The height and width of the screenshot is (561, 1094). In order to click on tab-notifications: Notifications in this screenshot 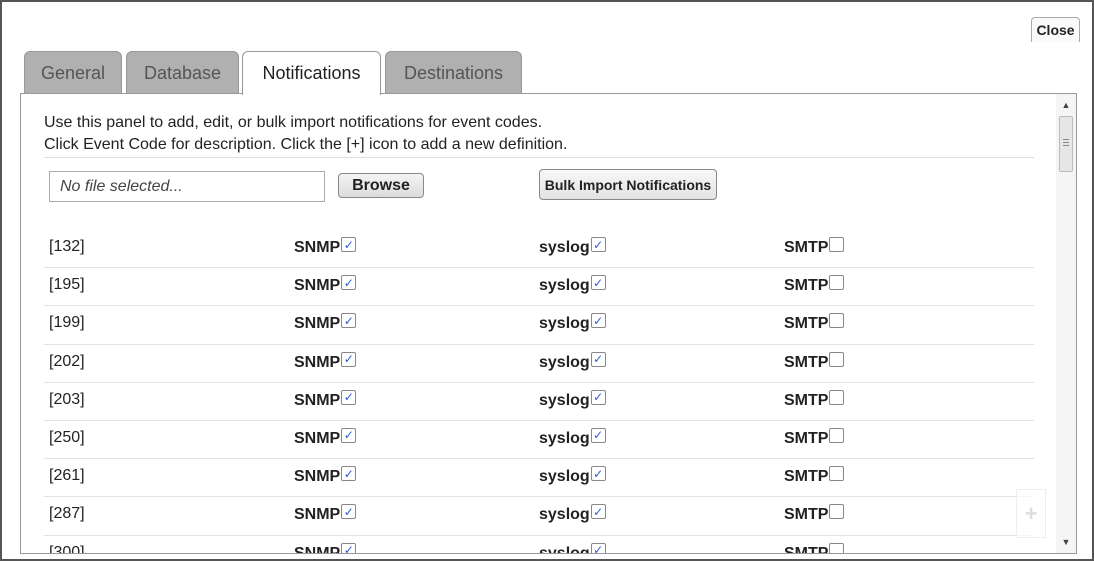, I will do `click(311, 73)`.